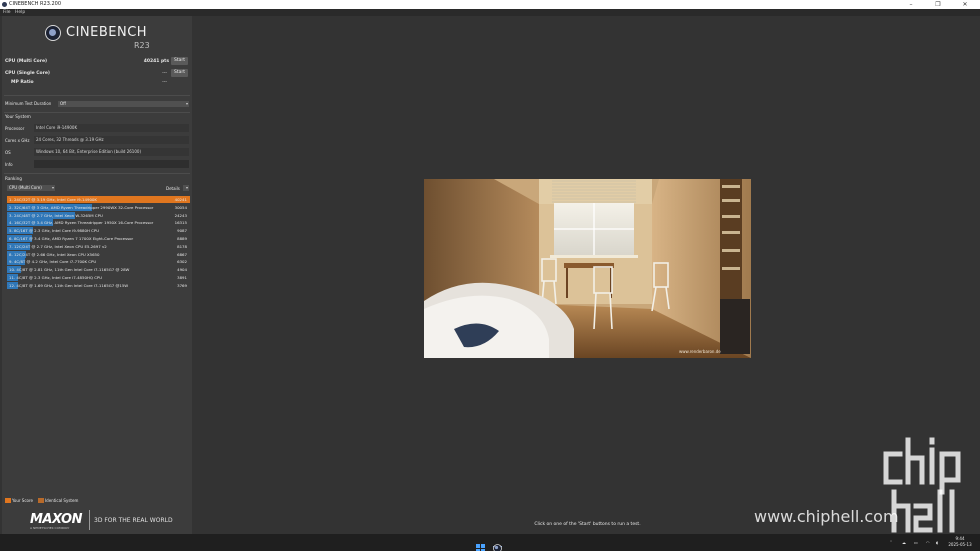  I want to click on mp-ratio-label: MP Ratio, so click(22, 82).